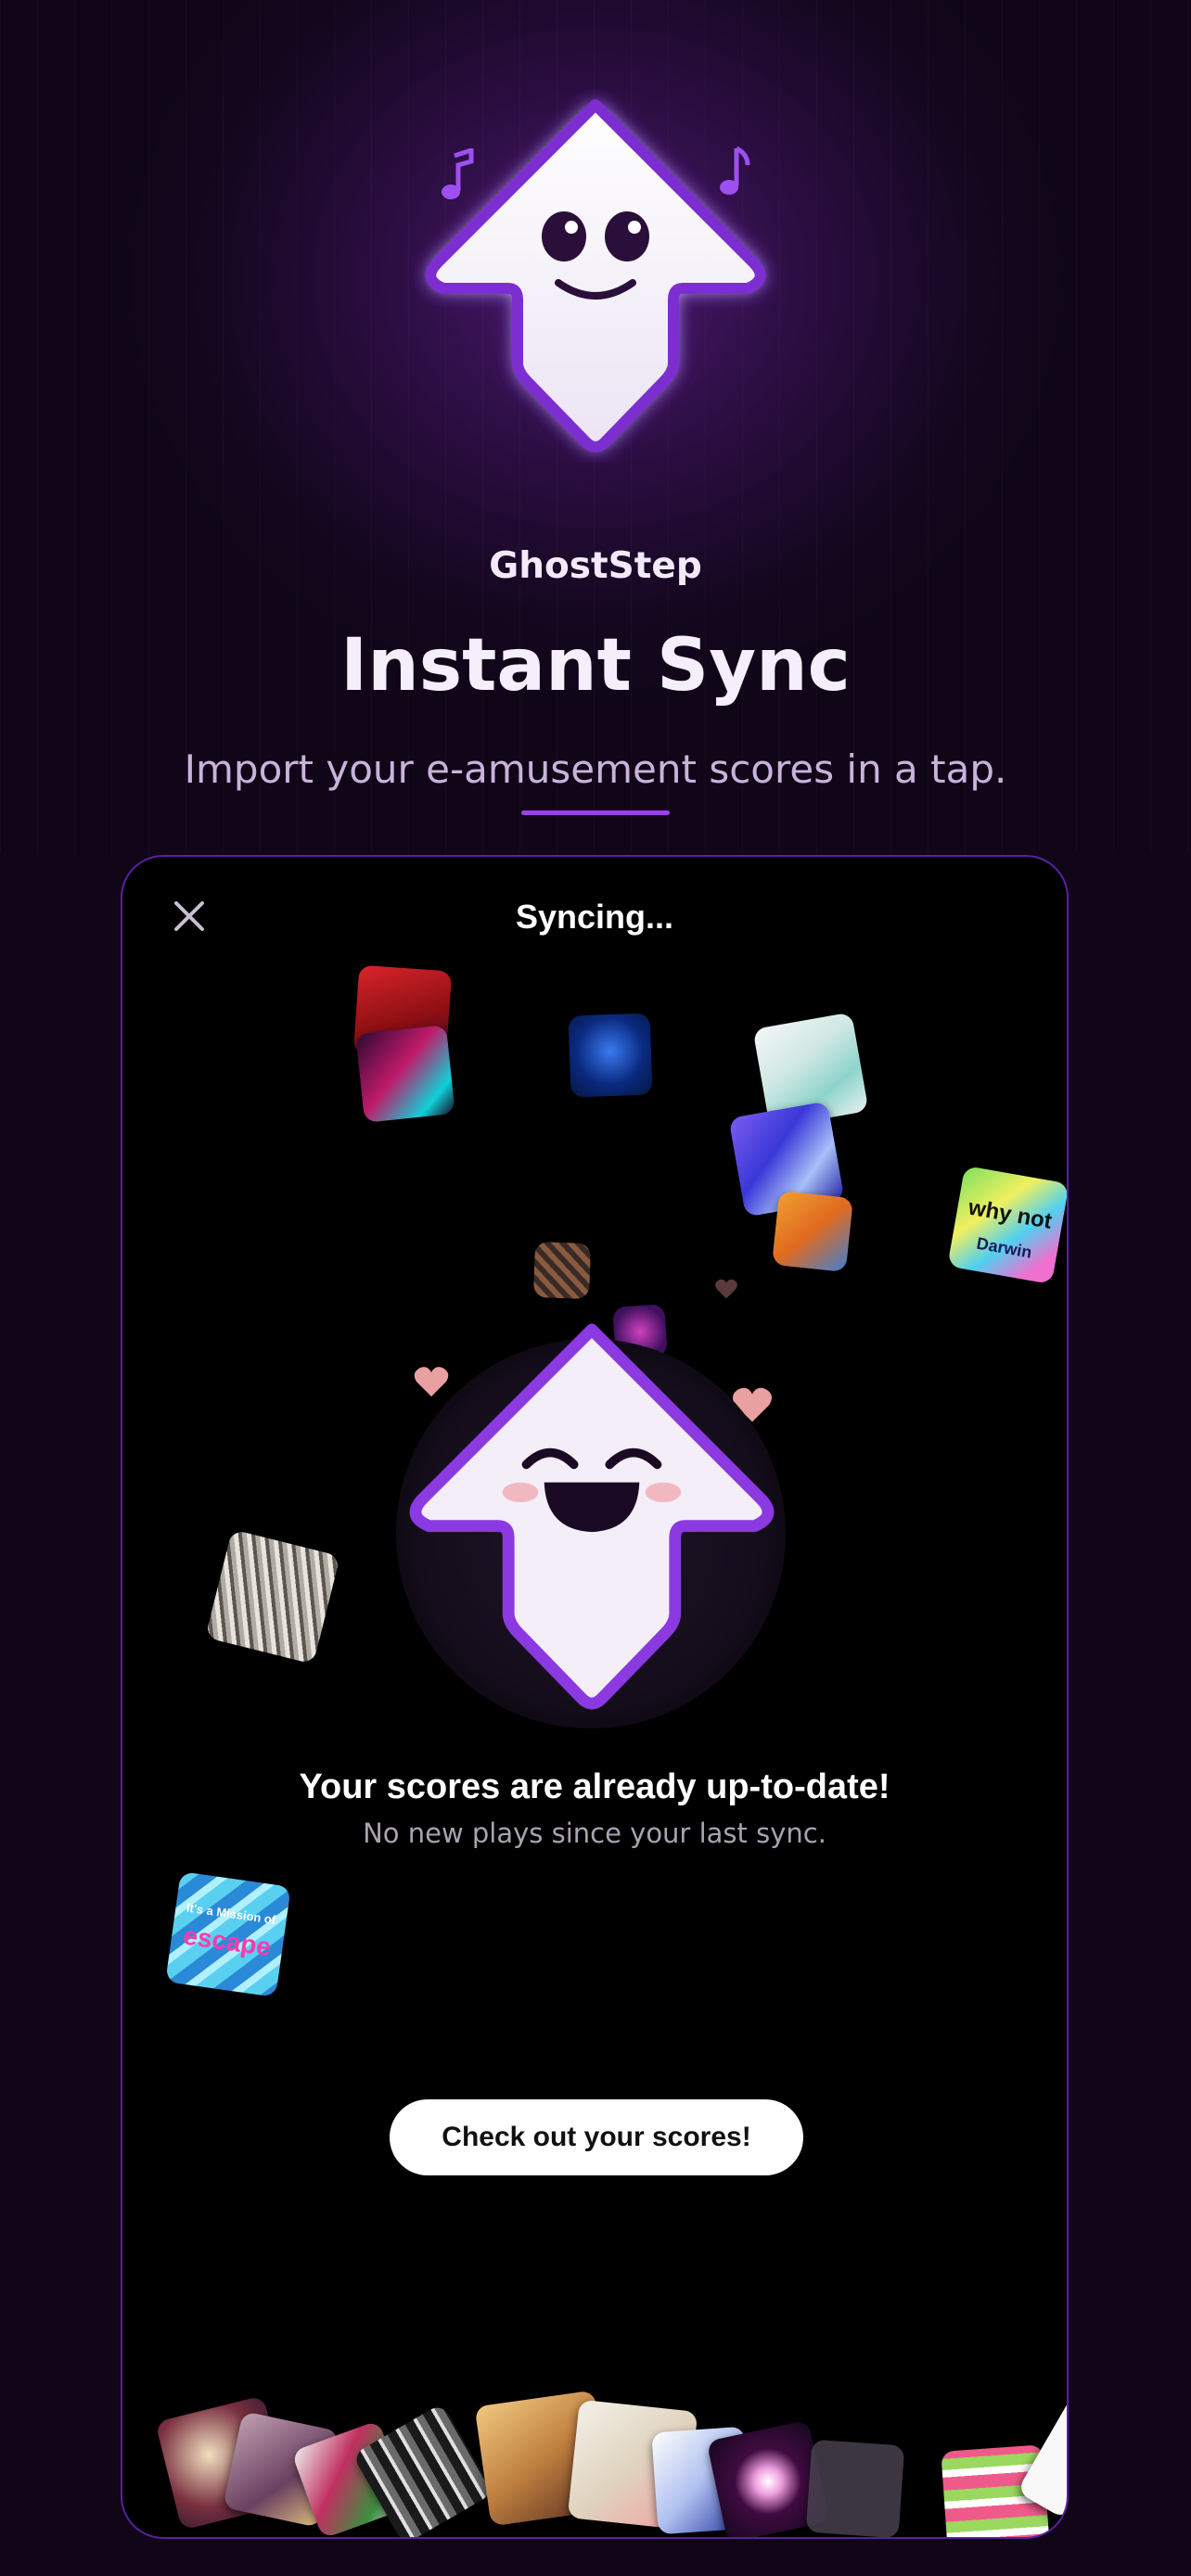 Image resolution: width=1191 pixels, height=2576 pixels. I want to click on cover-pile, so click(594, 2438).